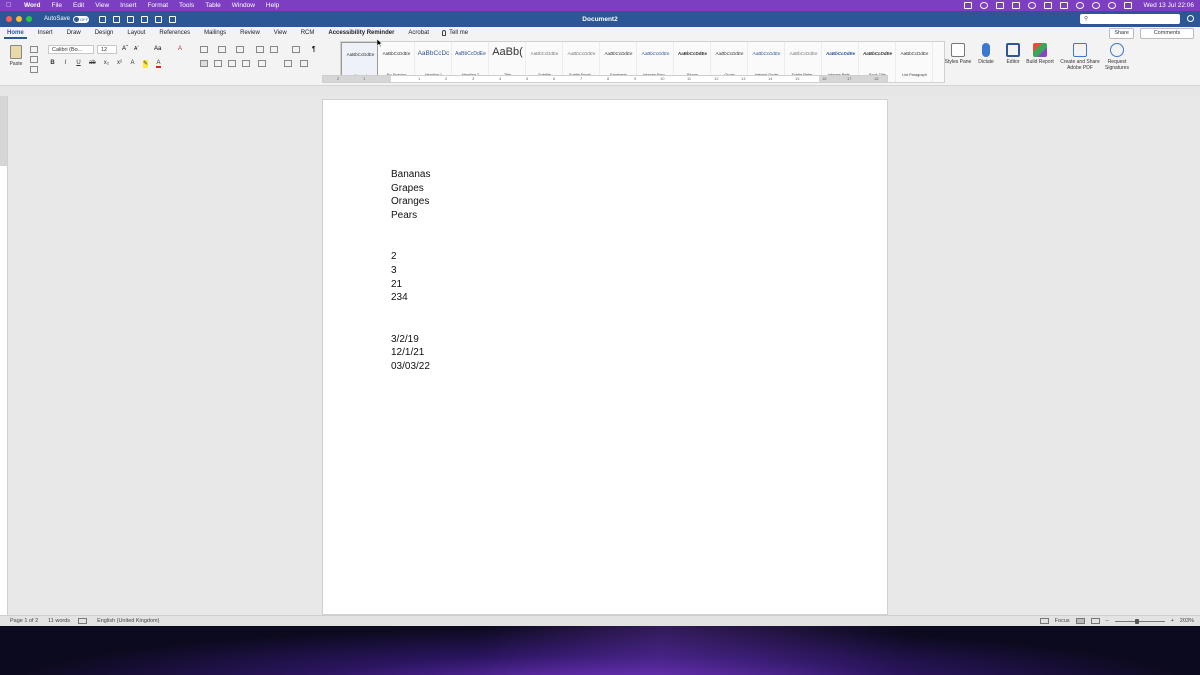  What do you see at coordinates (1187, 621) in the screenshot?
I see `zoom-level: 203%` at bounding box center [1187, 621].